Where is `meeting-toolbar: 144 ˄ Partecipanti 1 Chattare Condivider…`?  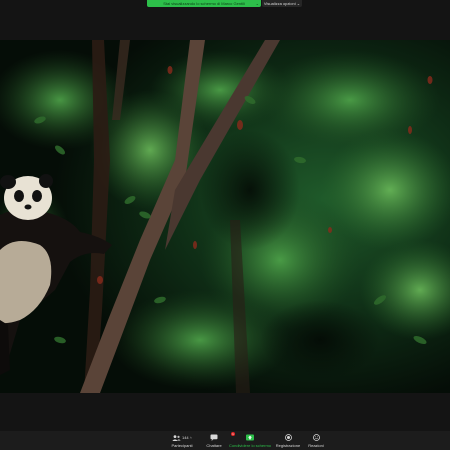
meeting-toolbar: 144 ˄ Partecipanti 1 Chattare Condivider… is located at coordinates (225, 440).